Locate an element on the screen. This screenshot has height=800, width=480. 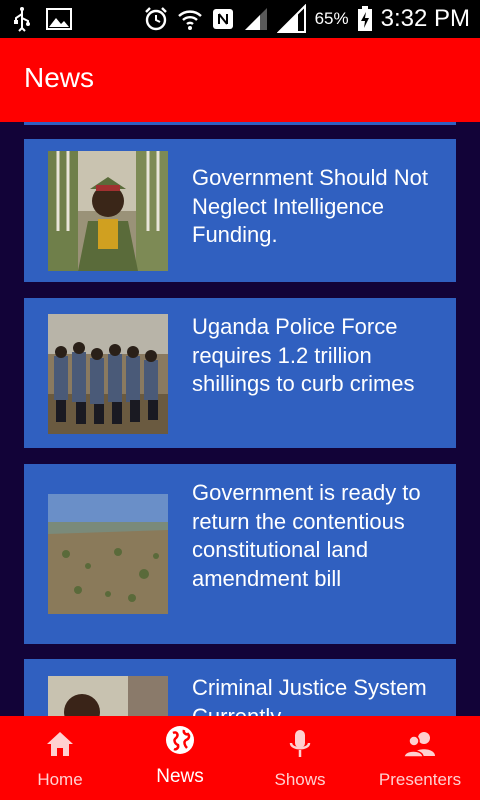
alarm-icon is located at coordinates (156, 19).